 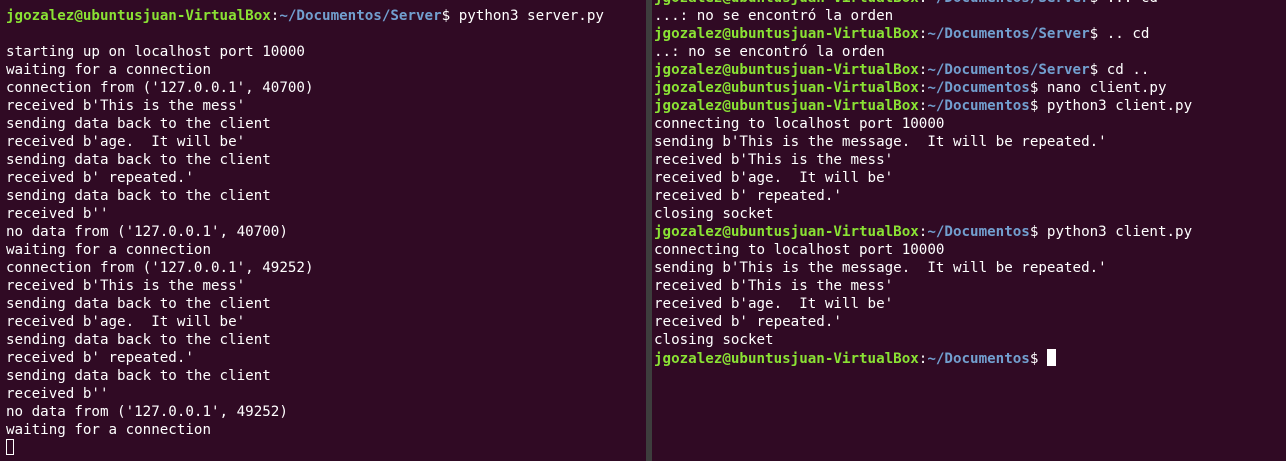 I want to click on cursor-line, so click(x=305, y=448).